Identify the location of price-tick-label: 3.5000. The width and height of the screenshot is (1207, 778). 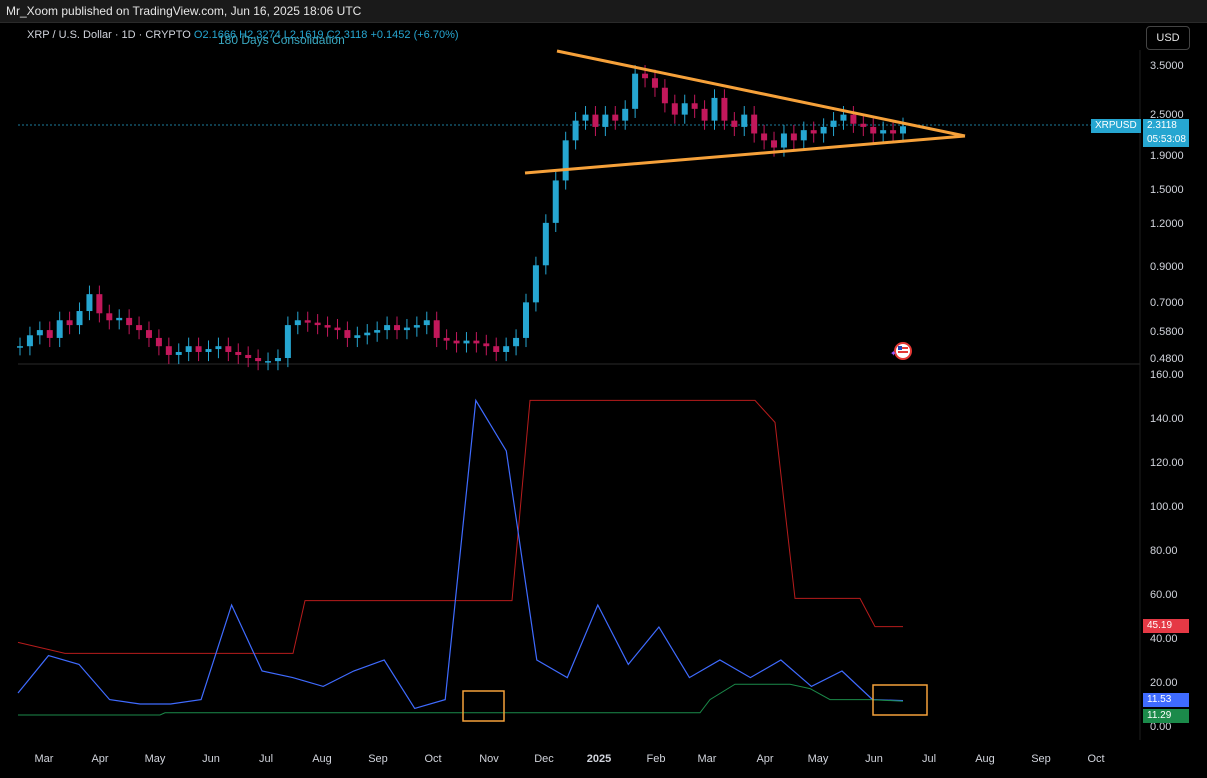
(1167, 66).